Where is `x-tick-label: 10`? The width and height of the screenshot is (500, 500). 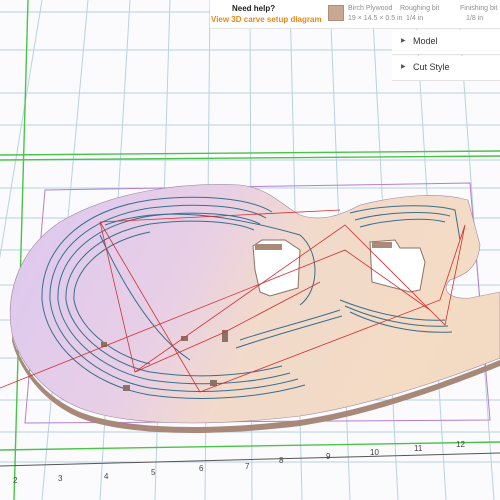
x-tick-label: 10 is located at coordinates (374, 452).